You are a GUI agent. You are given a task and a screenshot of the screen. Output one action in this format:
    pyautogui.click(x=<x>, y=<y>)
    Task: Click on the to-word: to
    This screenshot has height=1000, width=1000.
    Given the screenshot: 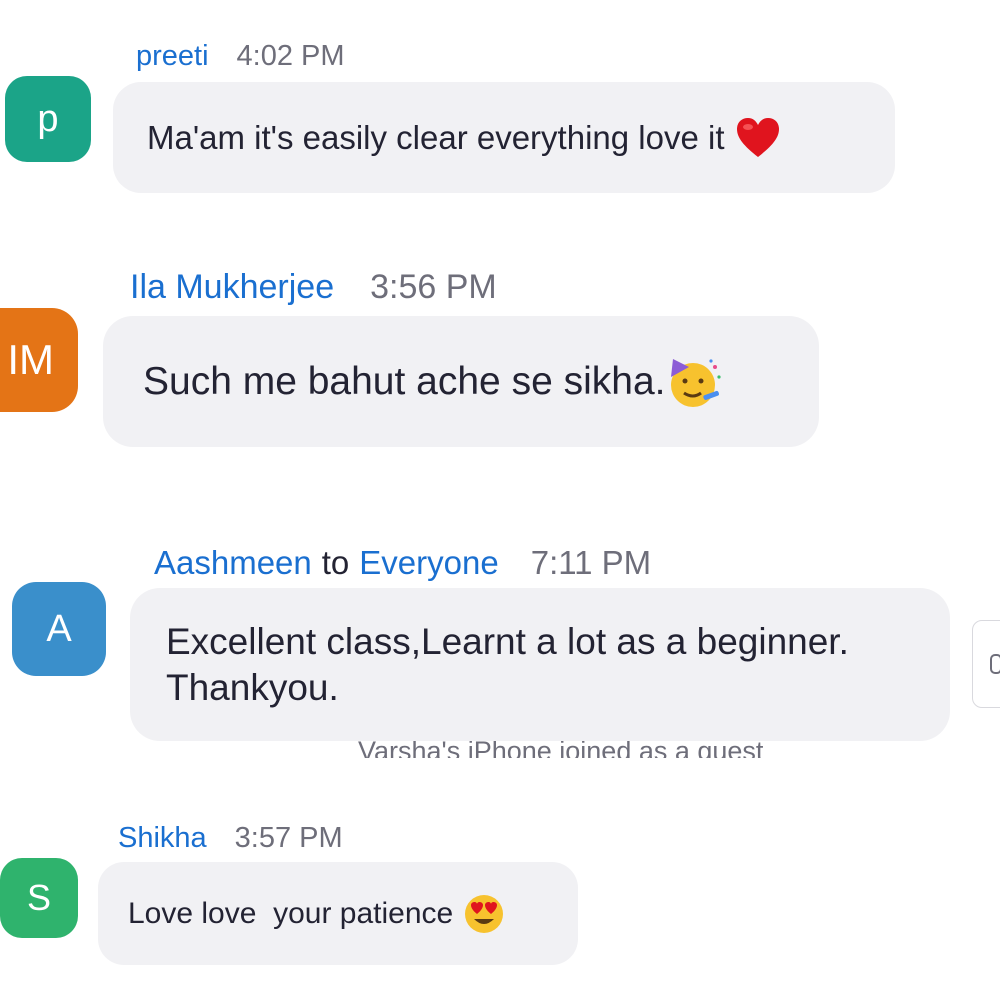 What is the action you would take?
    pyautogui.click(x=335, y=562)
    